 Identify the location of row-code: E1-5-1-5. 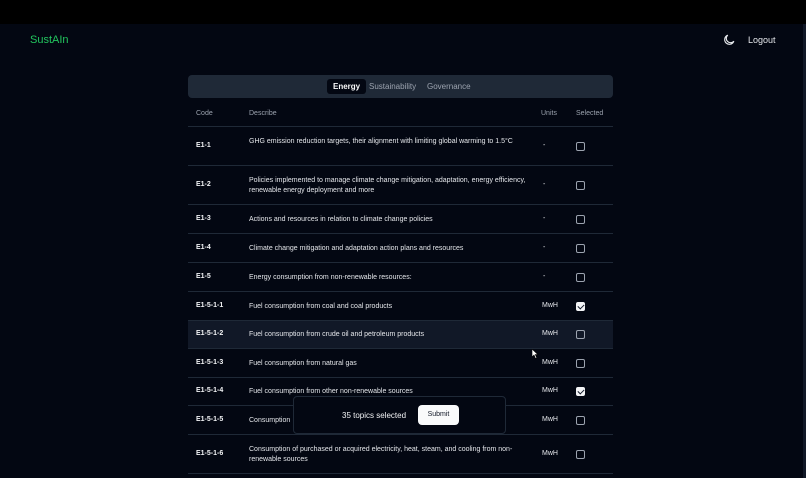
(210, 419).